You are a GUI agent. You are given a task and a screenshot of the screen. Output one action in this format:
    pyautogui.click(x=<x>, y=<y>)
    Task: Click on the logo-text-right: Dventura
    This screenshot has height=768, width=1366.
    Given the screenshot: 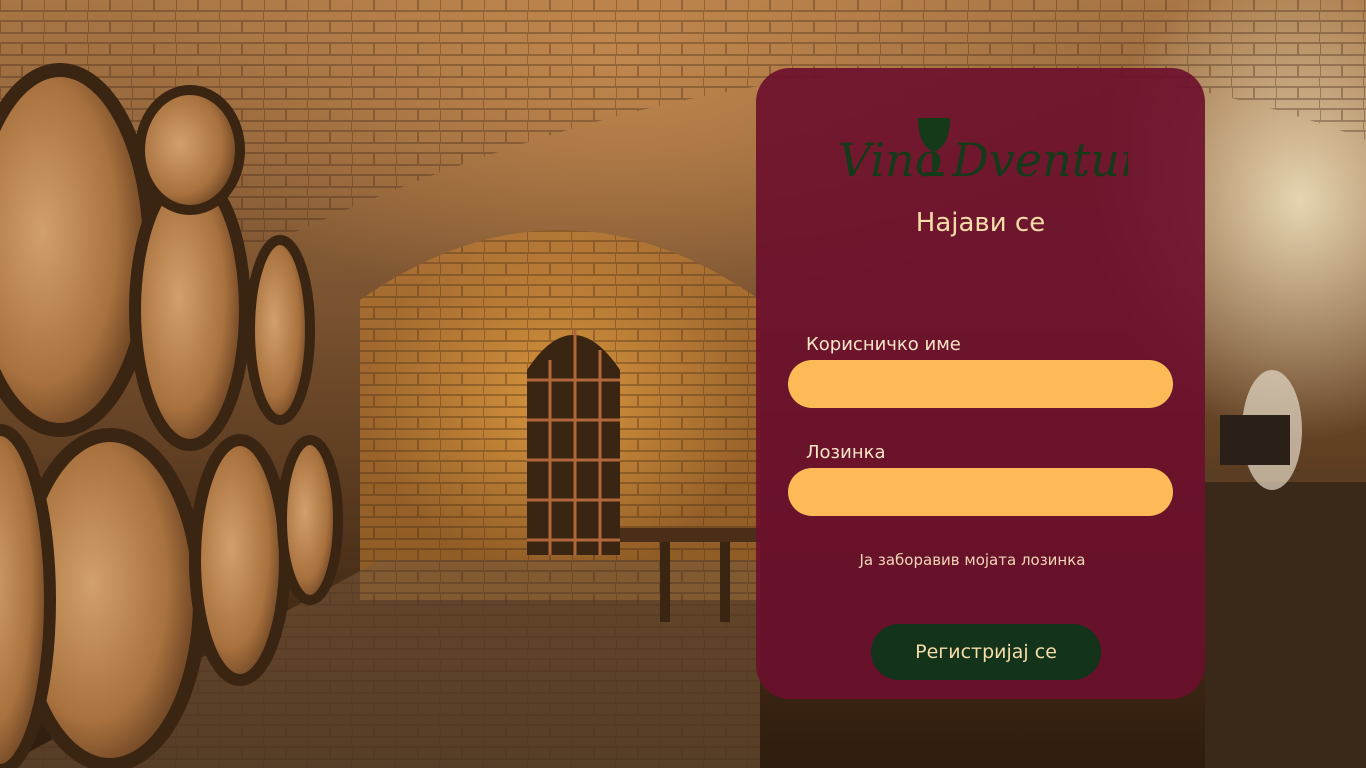 What is the action you would take?
    pyautogui.click(x=1039, y=160)
    